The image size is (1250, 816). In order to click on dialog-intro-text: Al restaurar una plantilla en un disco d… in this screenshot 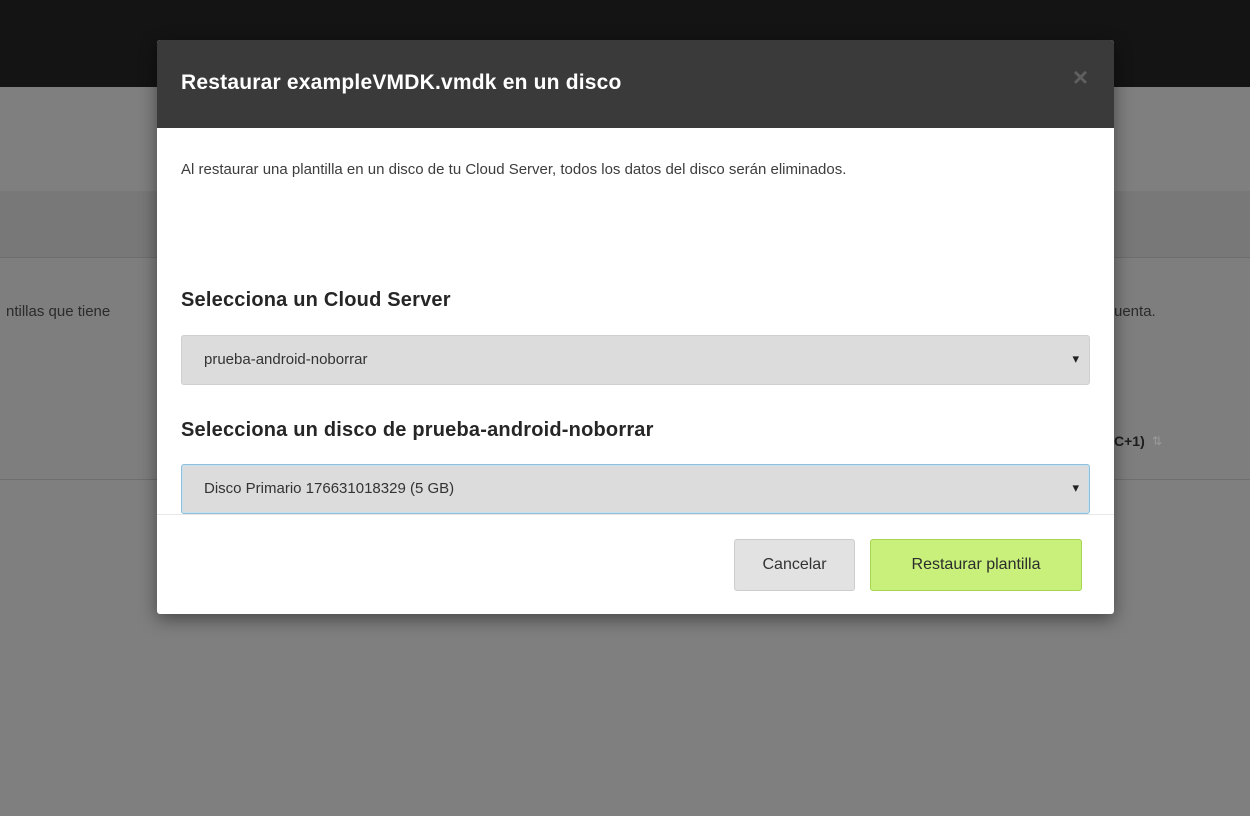, I will do `click(514, 169)`.